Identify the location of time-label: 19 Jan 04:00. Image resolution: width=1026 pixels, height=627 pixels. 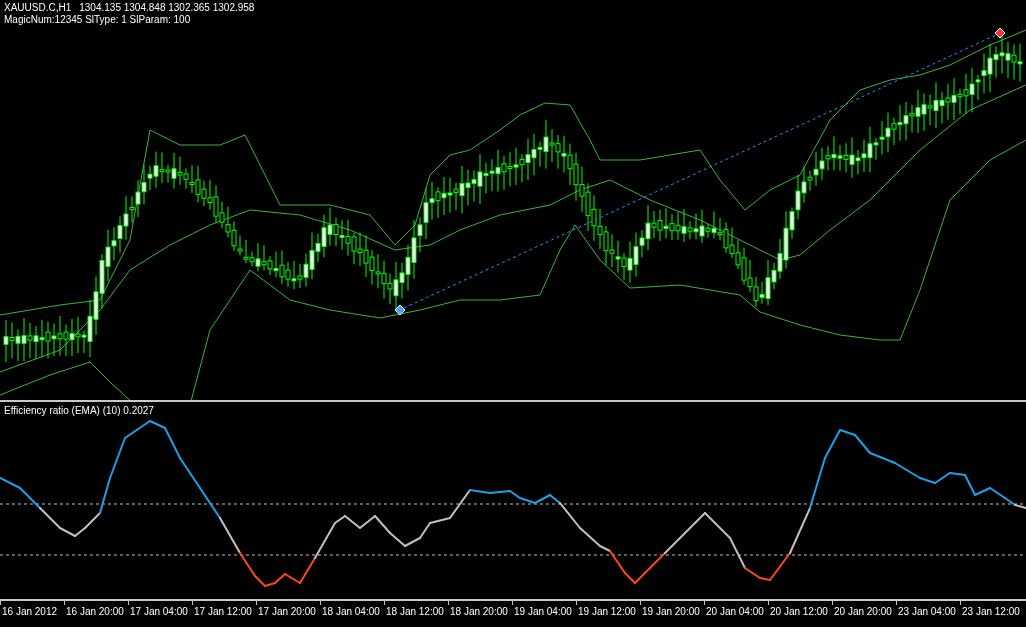
(543, 612).